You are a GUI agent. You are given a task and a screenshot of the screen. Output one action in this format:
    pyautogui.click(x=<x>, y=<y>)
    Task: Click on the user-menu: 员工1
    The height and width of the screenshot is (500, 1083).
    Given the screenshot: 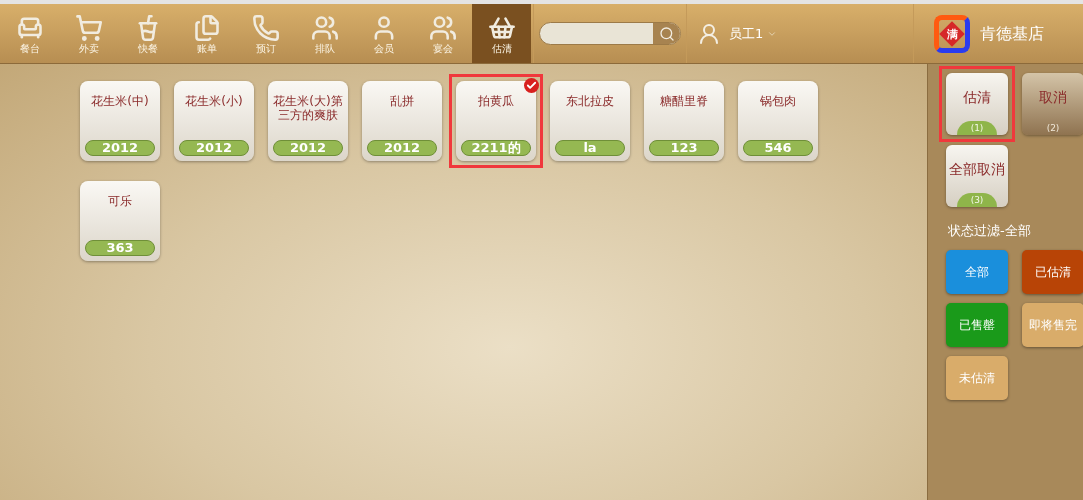 What is the action you would take?
    pyautogui.click(x=753, y=33)
    